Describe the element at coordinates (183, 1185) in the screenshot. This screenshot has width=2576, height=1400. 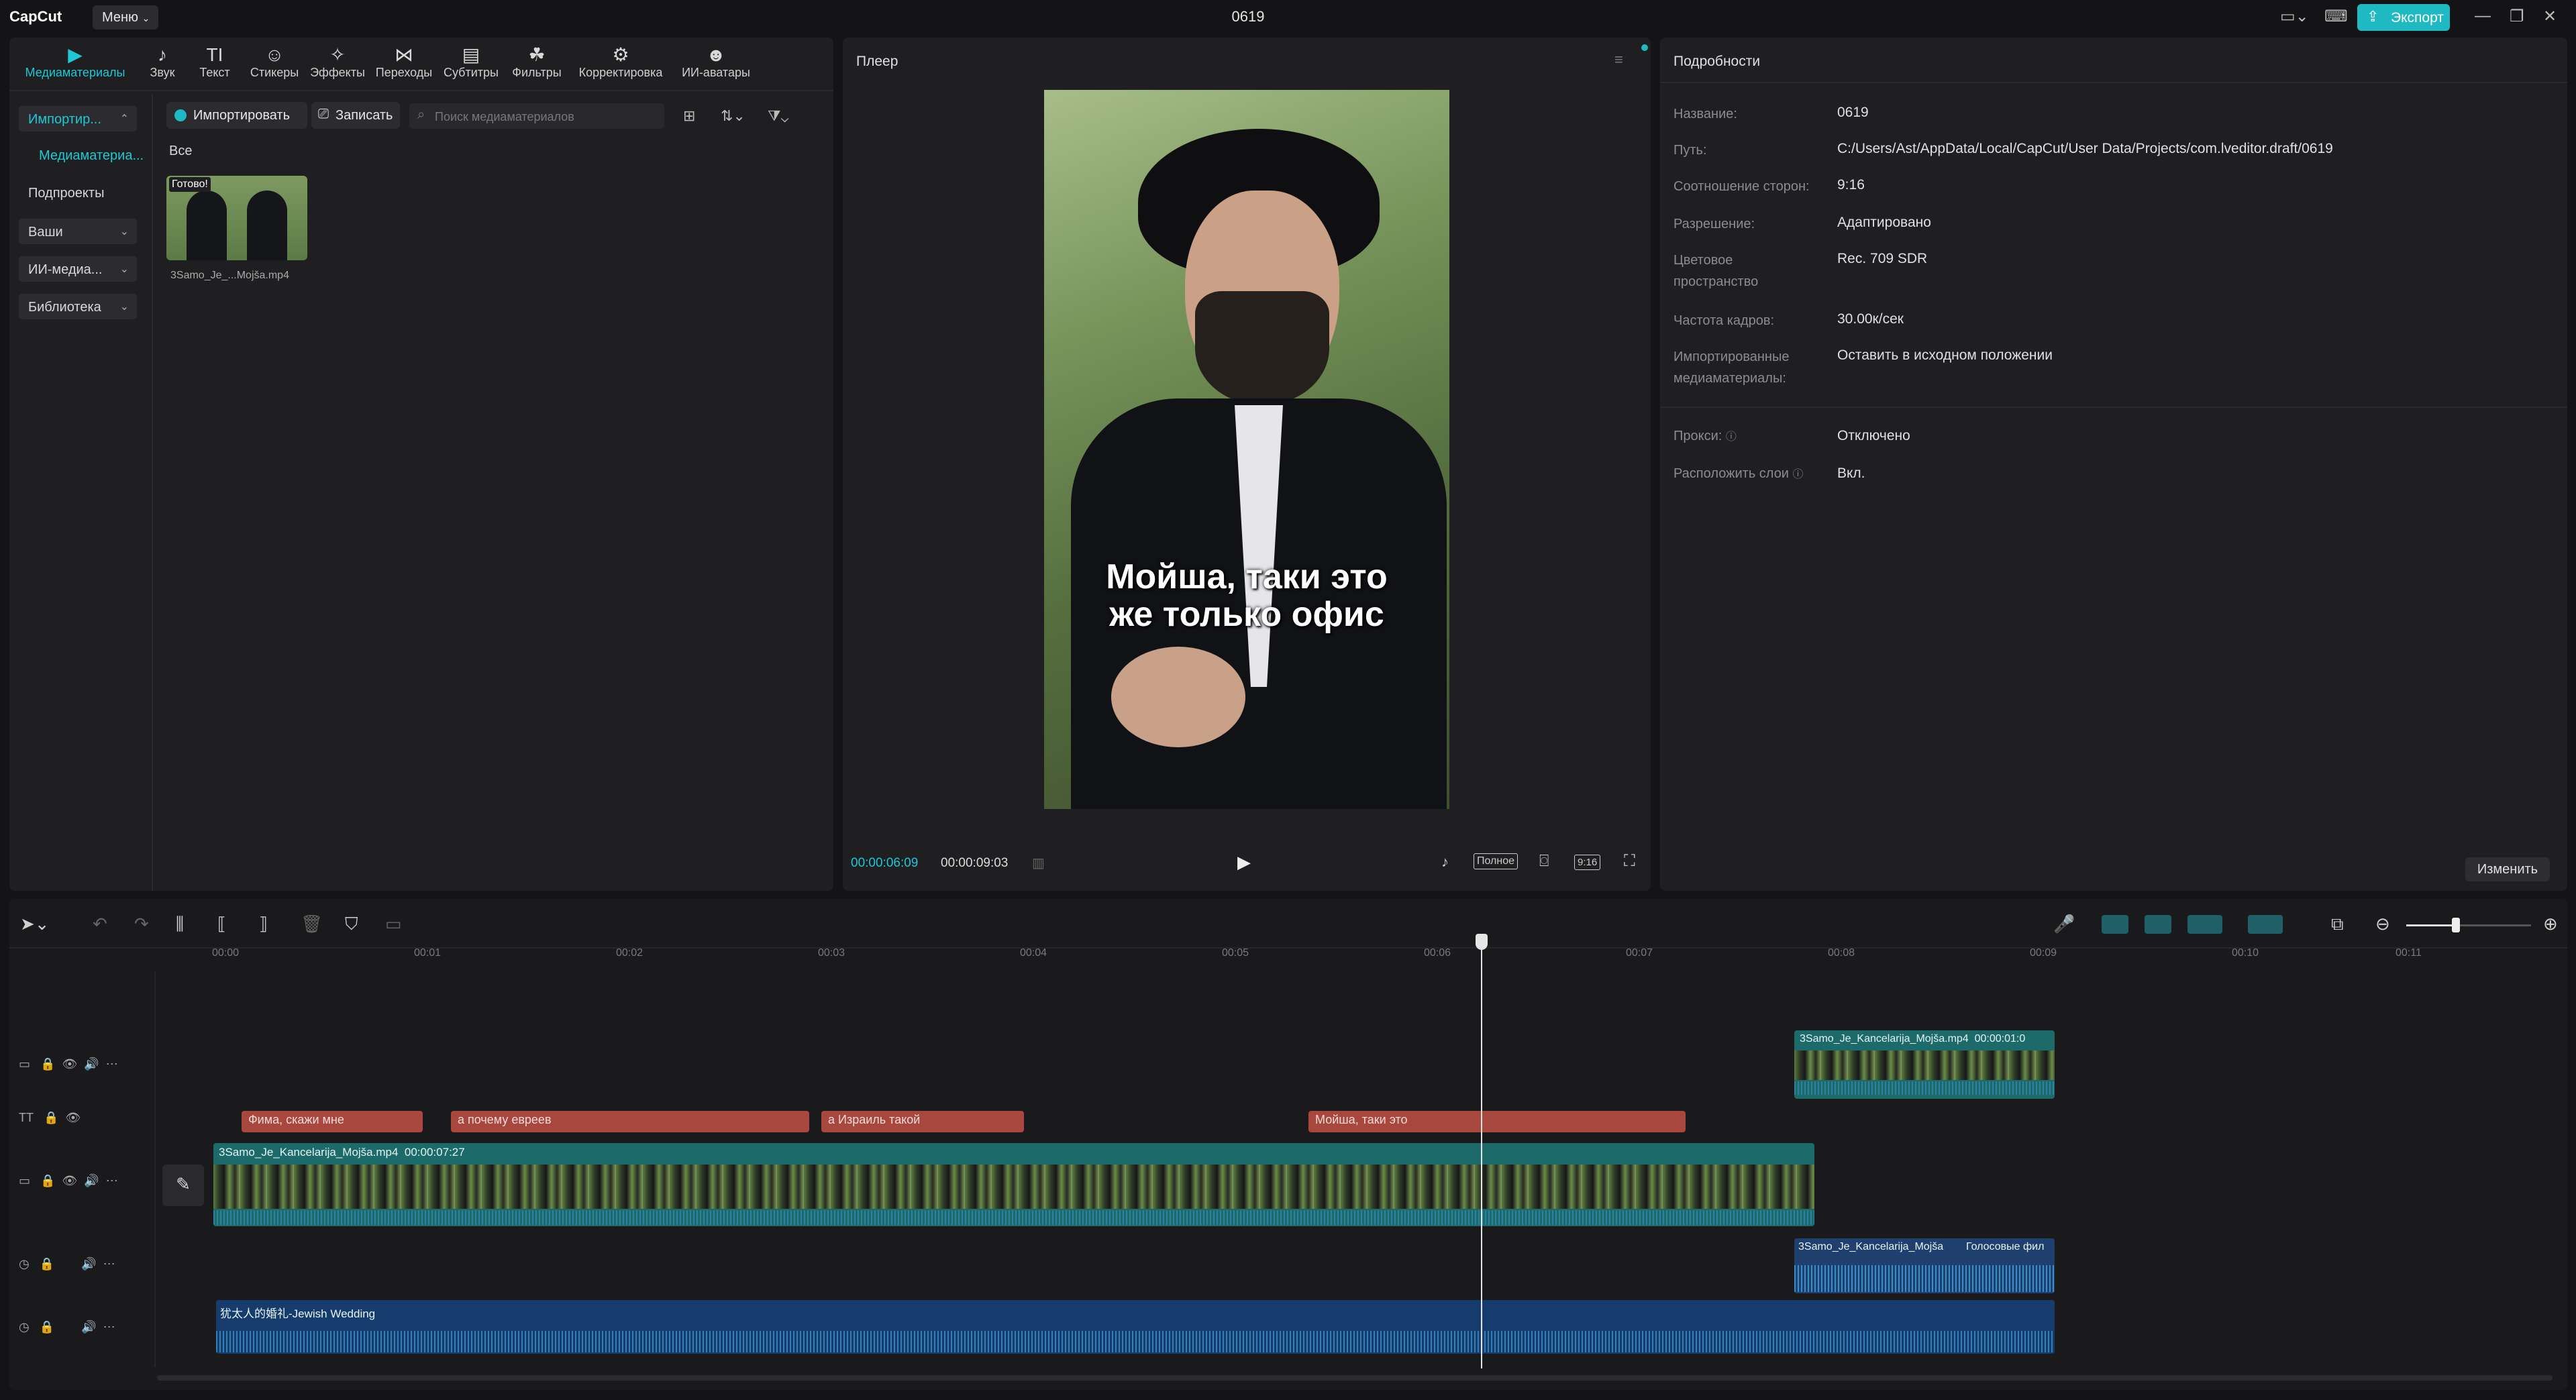
I see `edit-cover-icon: ✎` at that location.